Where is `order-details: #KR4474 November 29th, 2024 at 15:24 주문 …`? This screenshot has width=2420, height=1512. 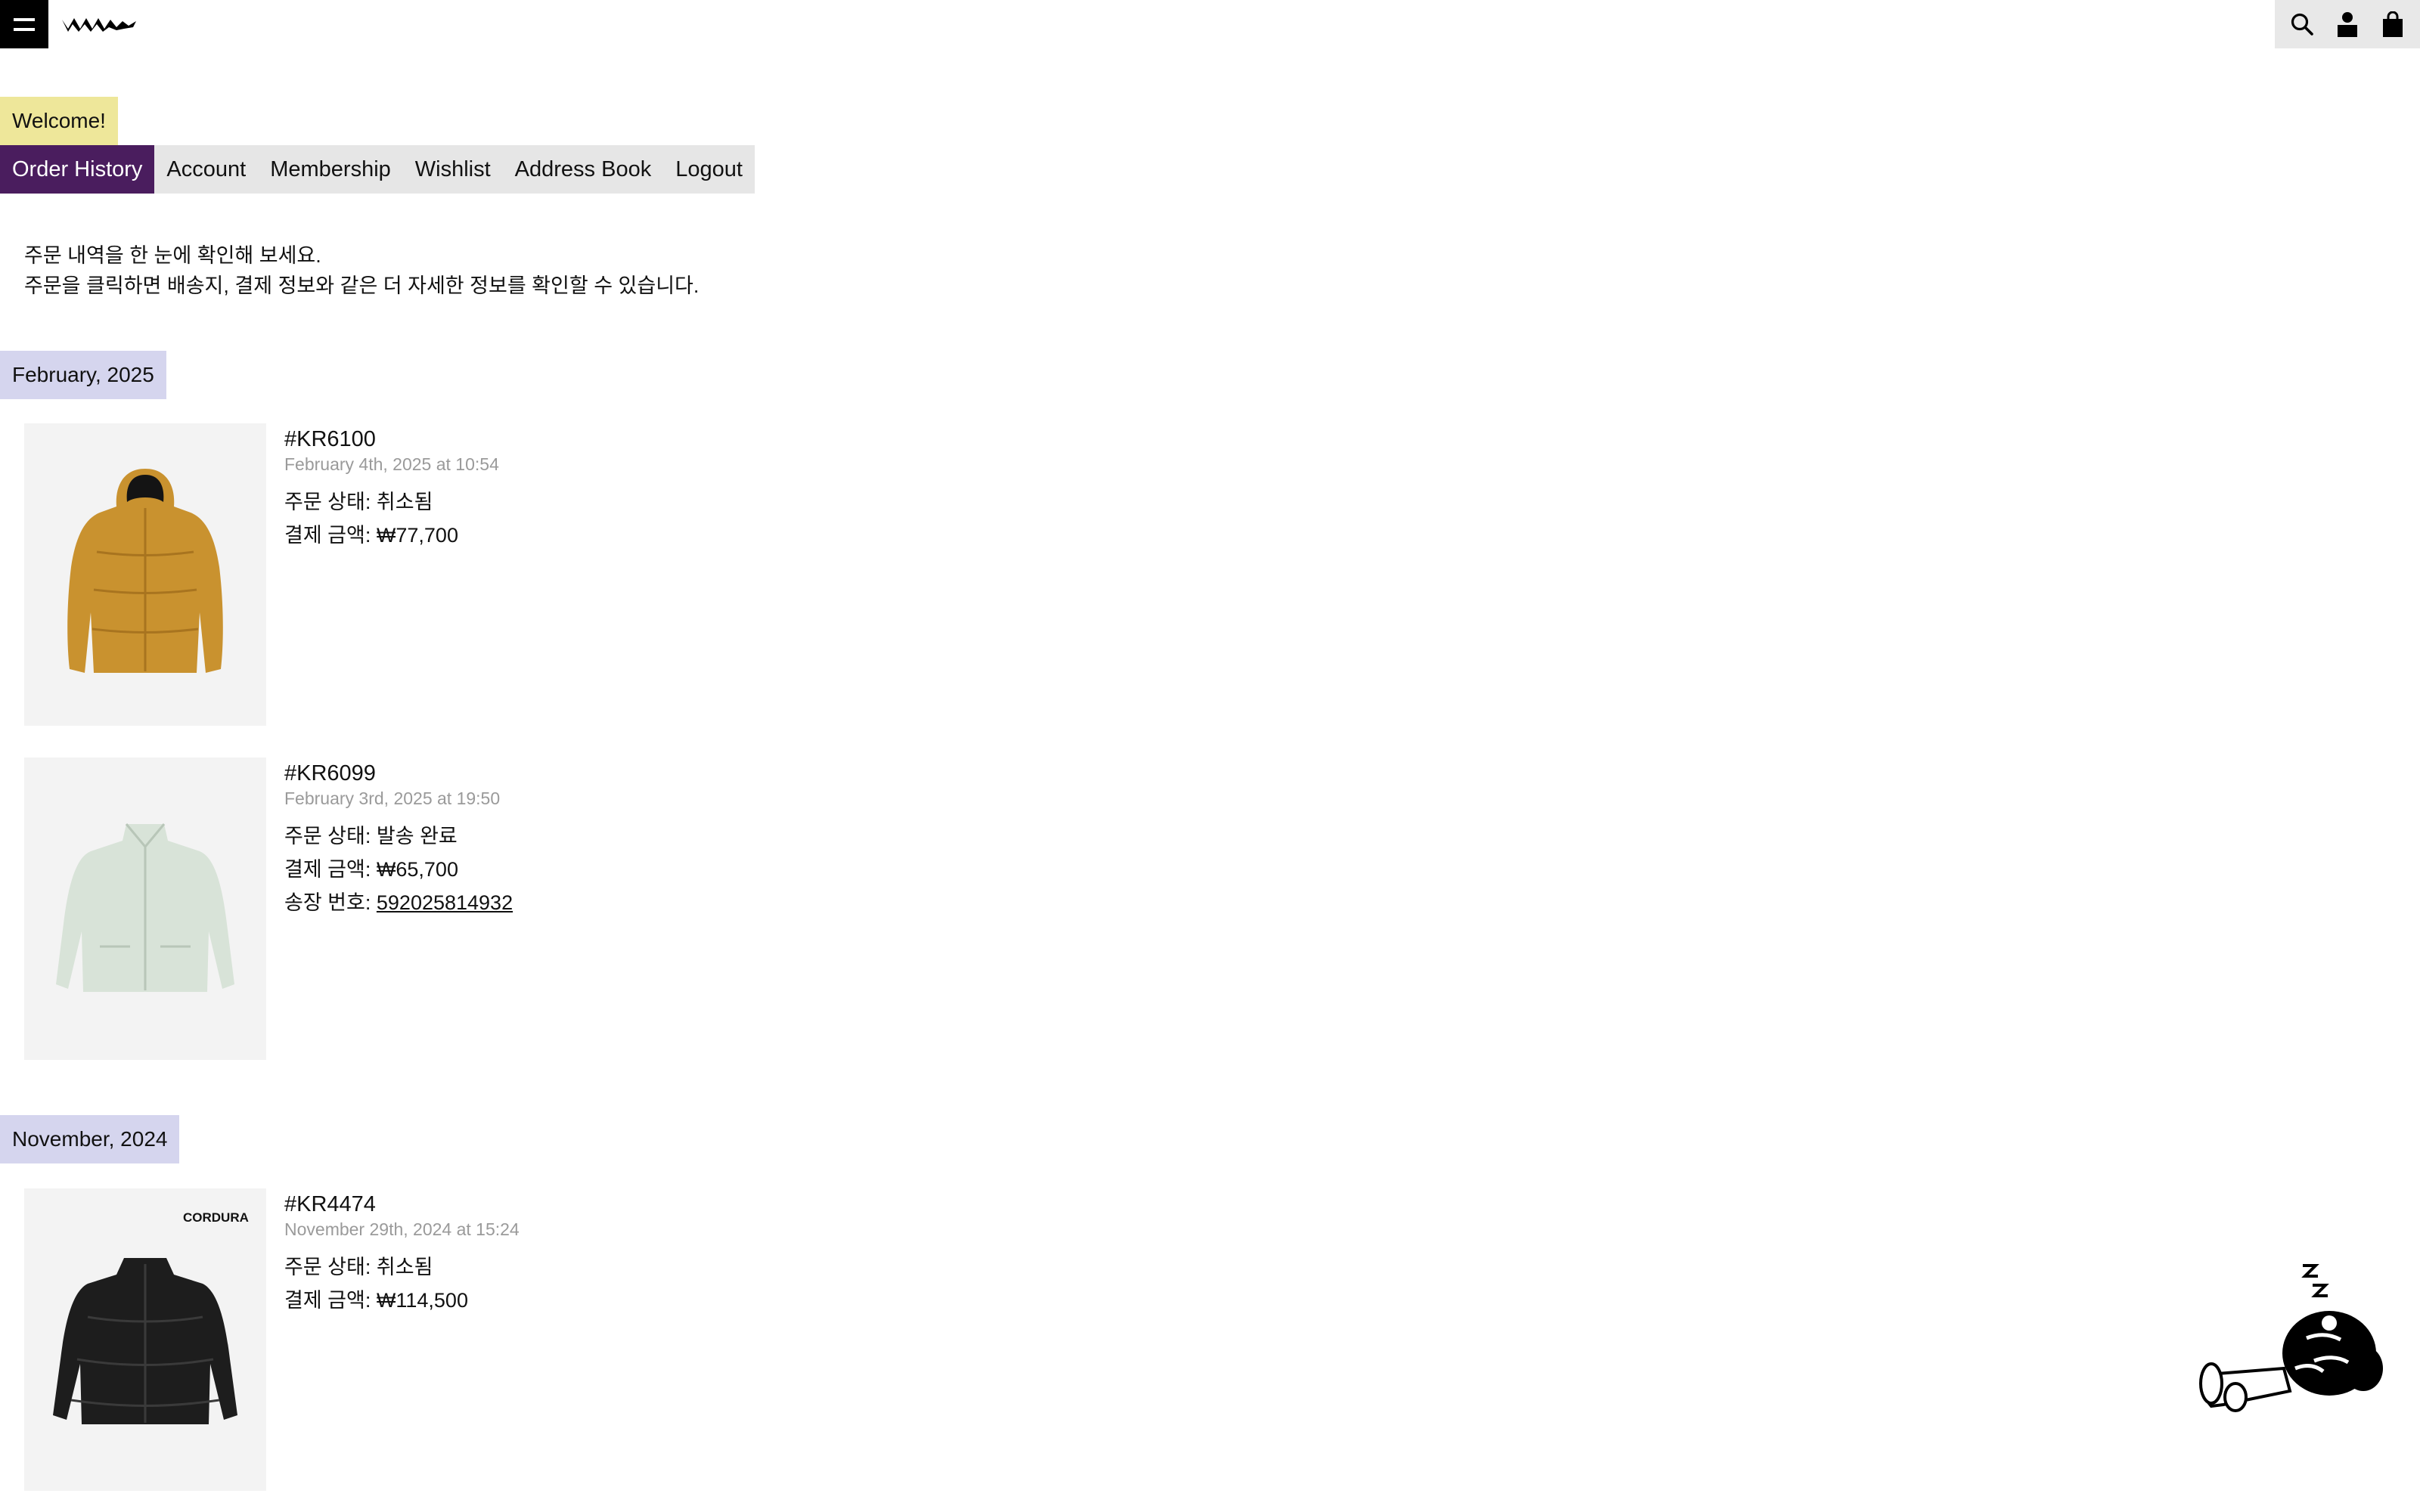
order-details: #KR4474 November 29th, 2024 at 15:24 주문 … is located at coordinates (402, 1252).